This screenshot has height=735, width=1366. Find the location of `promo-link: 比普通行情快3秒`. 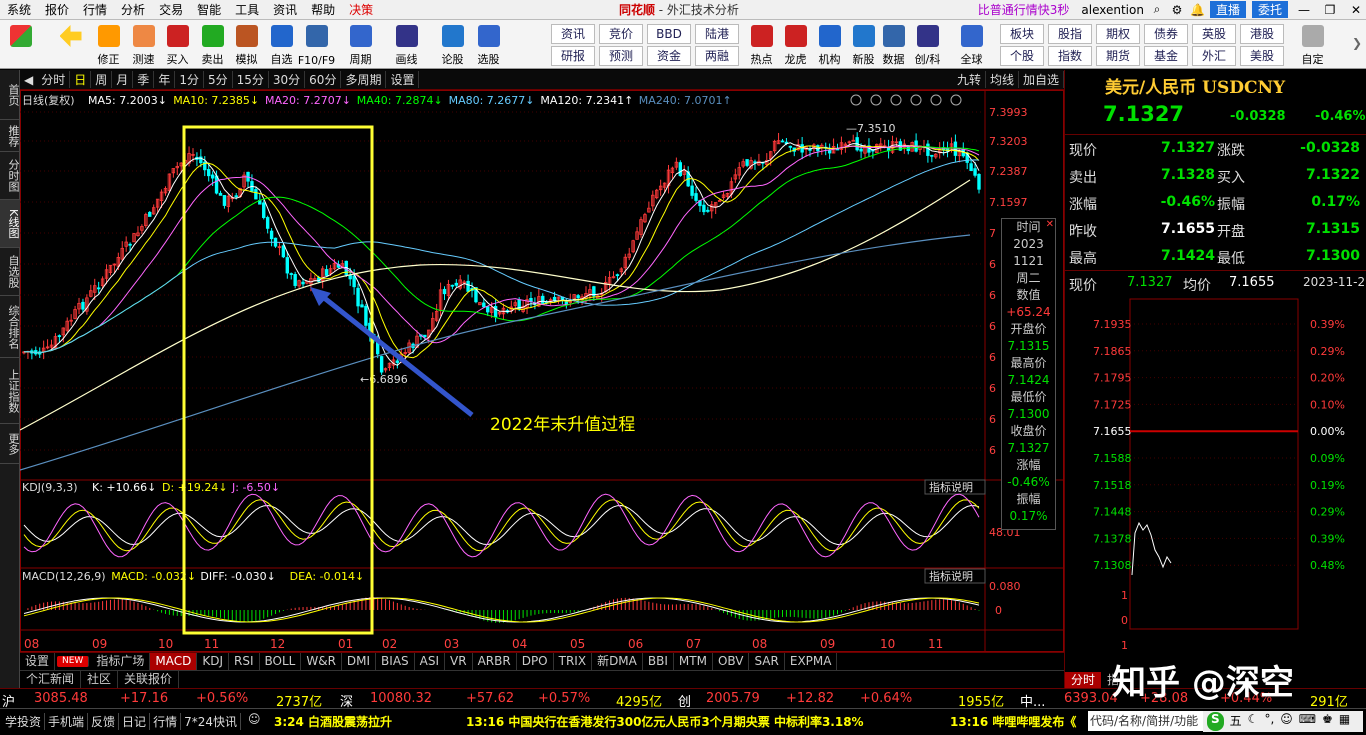

promo-link: 比普通行情快3秒 is located at coordinates (1024, 9).